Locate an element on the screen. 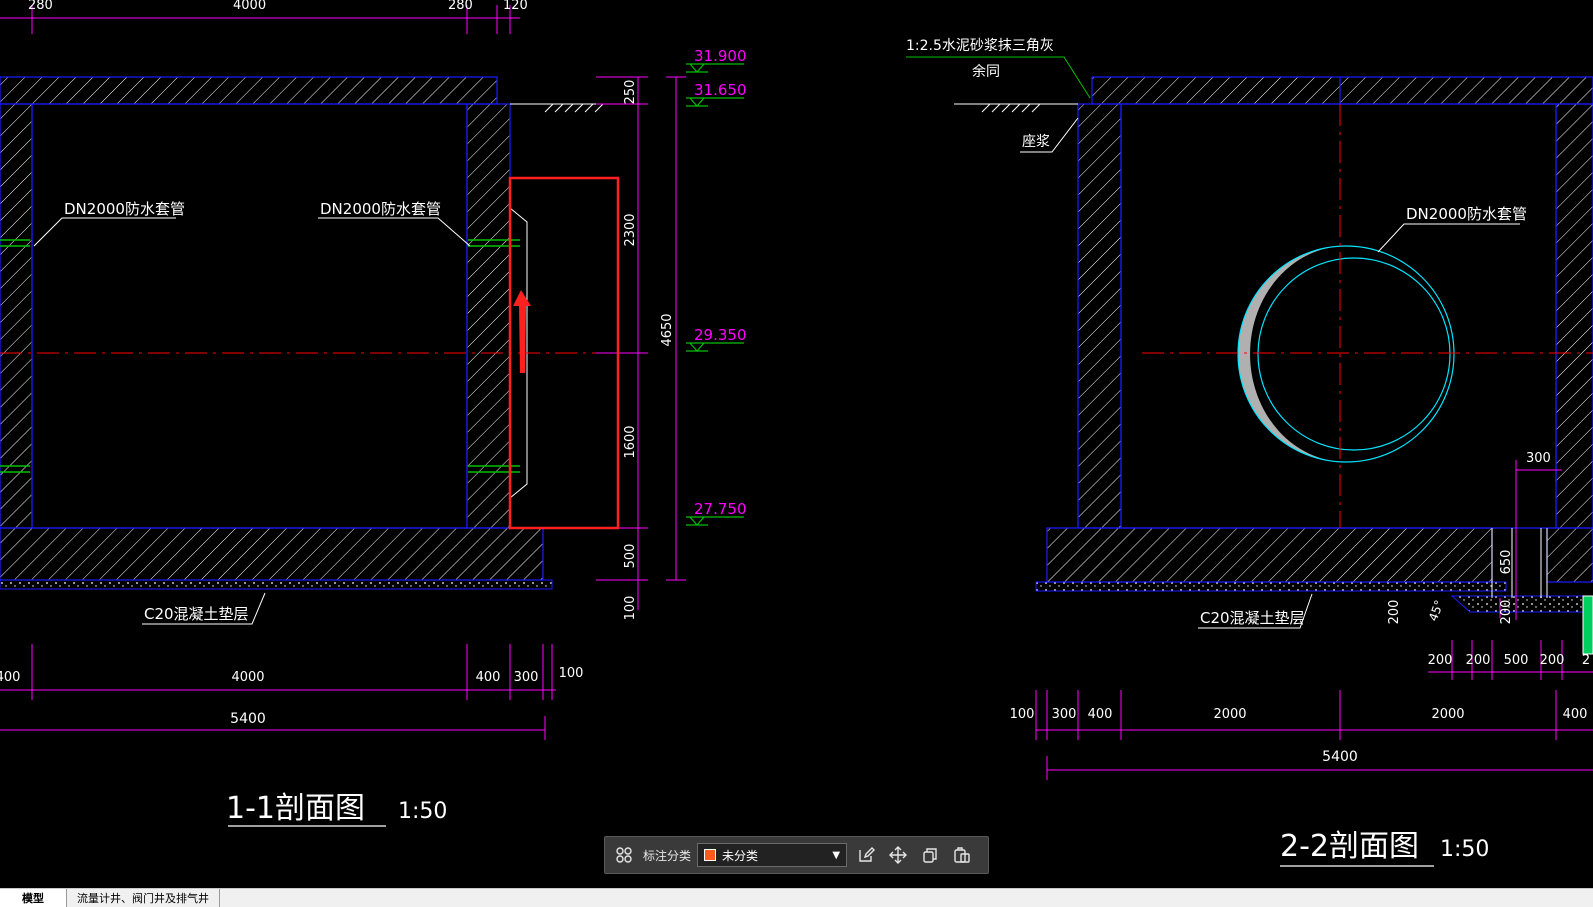 The height and width of the screenshot is (907, 1593). layout-tabs: 模型 流量计井、阀门井及排气井 is located at coordinates (796, 897).